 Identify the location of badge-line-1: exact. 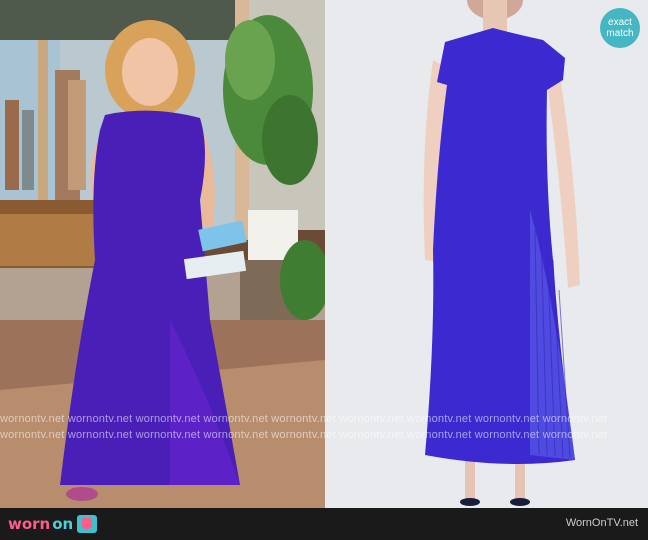
(620, 22).